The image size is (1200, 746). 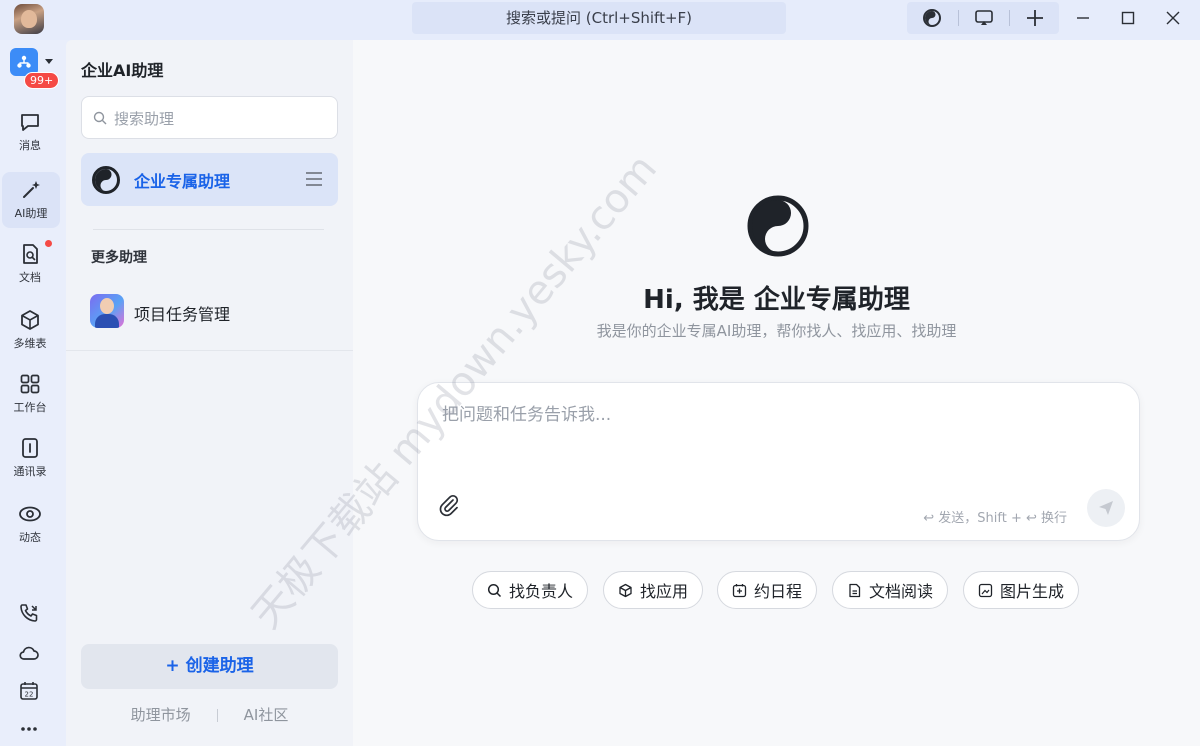 What do you see at coordinates (31, 200) in the screenshot?
I see `nav-ai-assistant: AI助理` at bounding box center [31, 200].